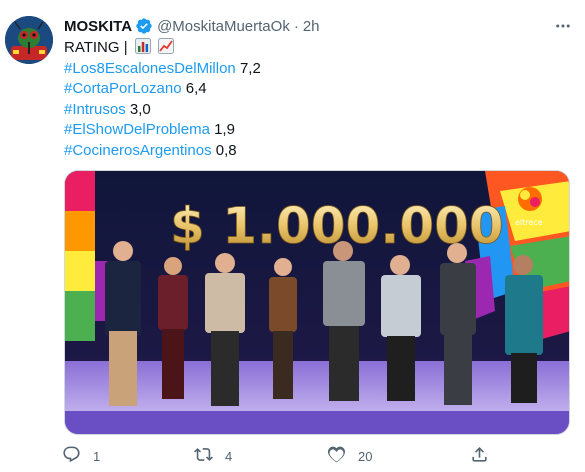  I want to click on tweet-actions: 1 4 20, so click(312, 456).